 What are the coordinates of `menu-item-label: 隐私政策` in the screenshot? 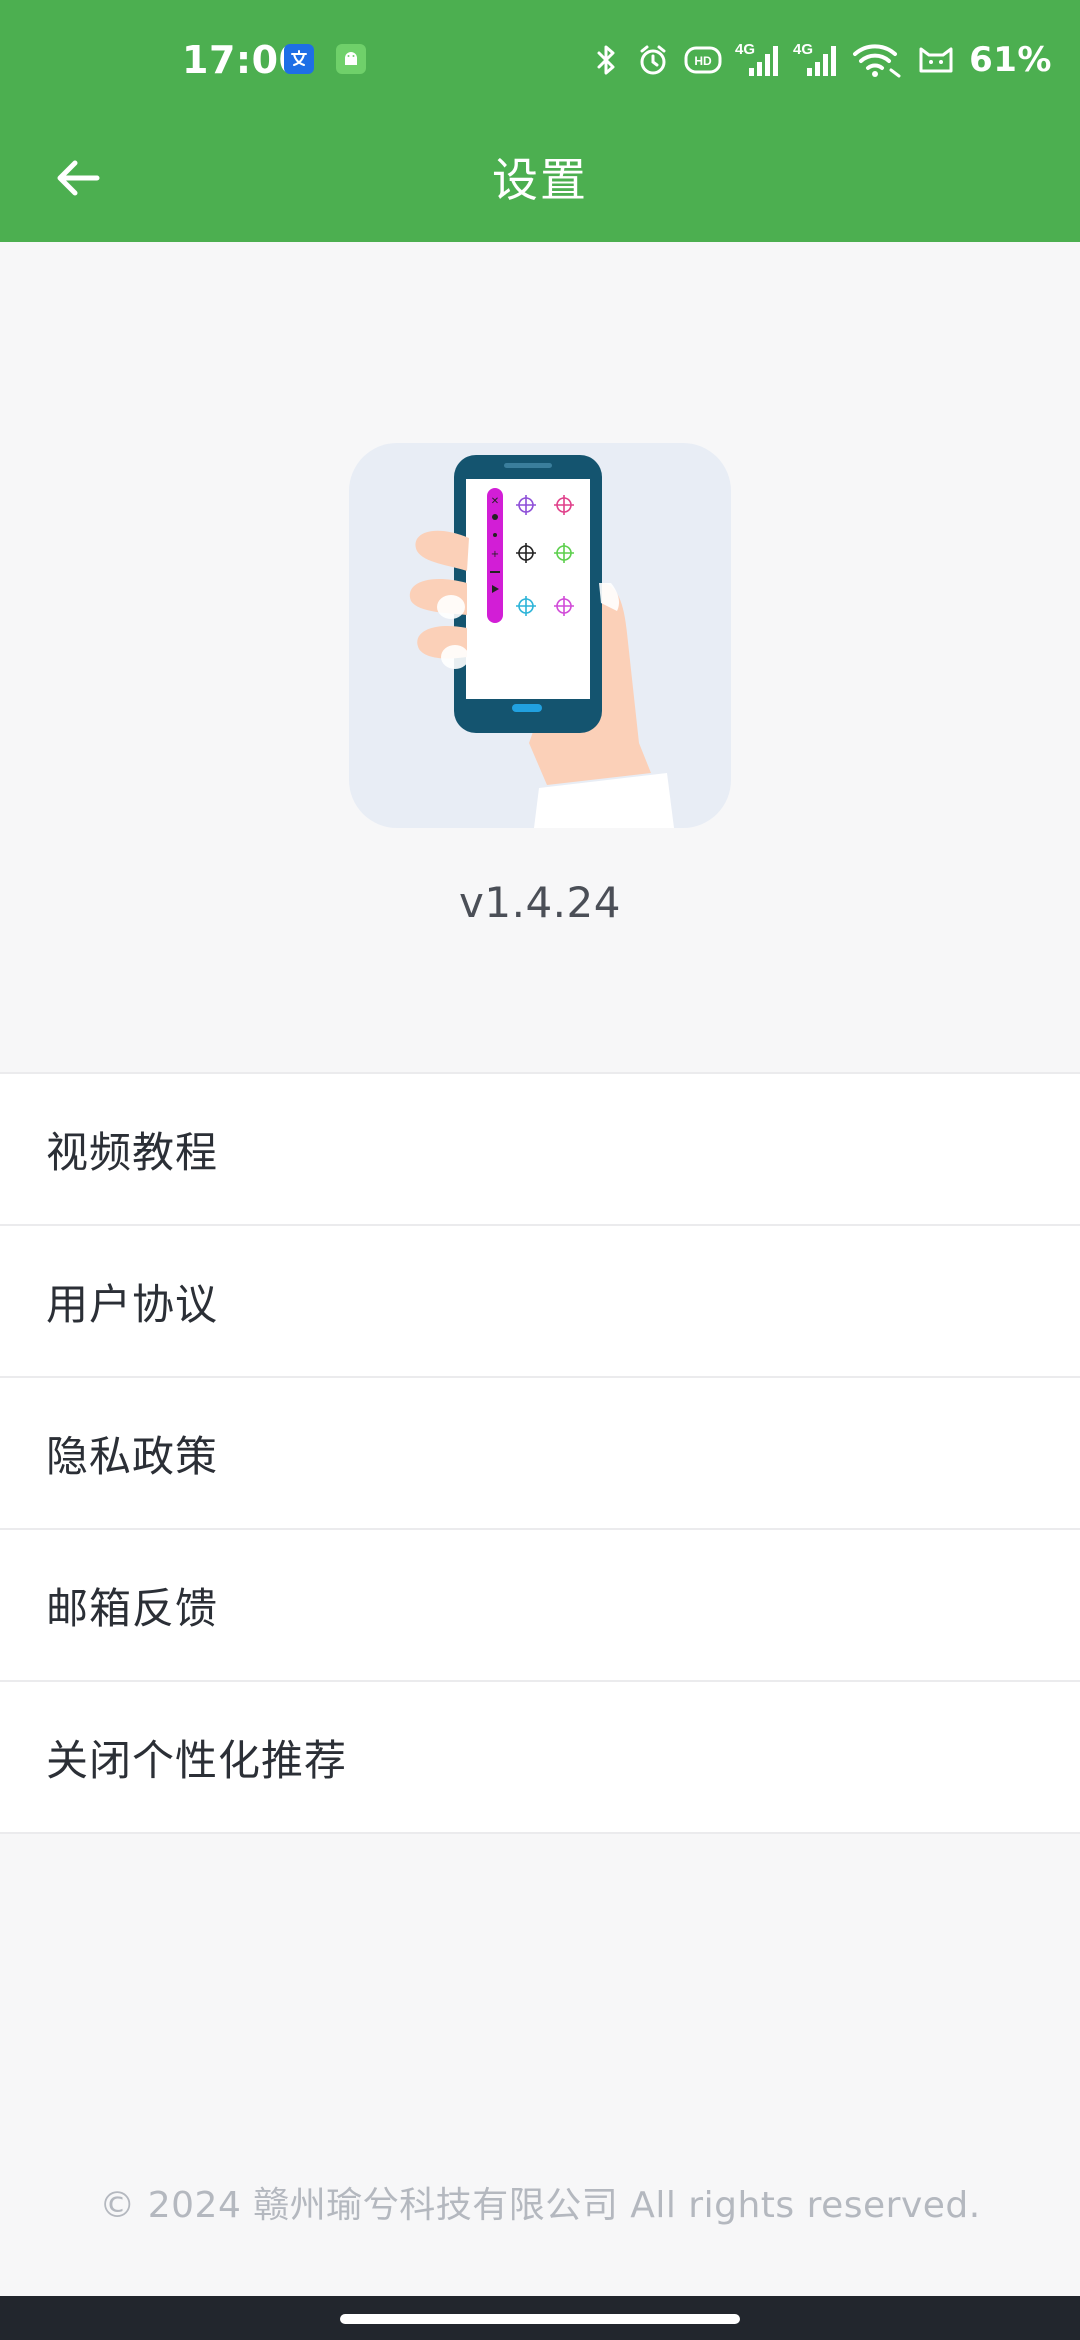 It's located at (132, 1456).